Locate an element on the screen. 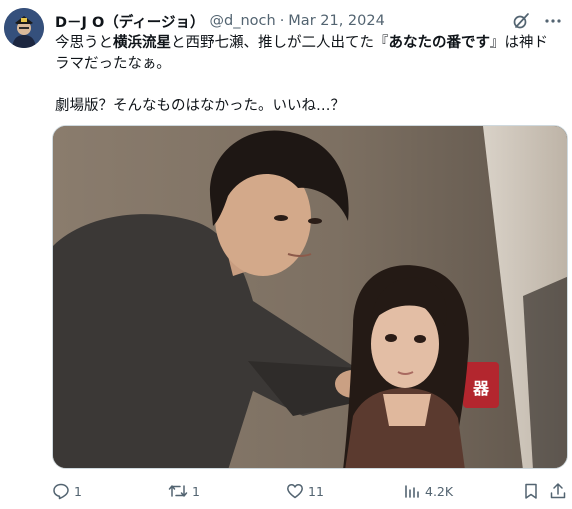 Image resolution: width=572 pixels, height=509 pixels. more-icon is located at coordinates (553, 21).